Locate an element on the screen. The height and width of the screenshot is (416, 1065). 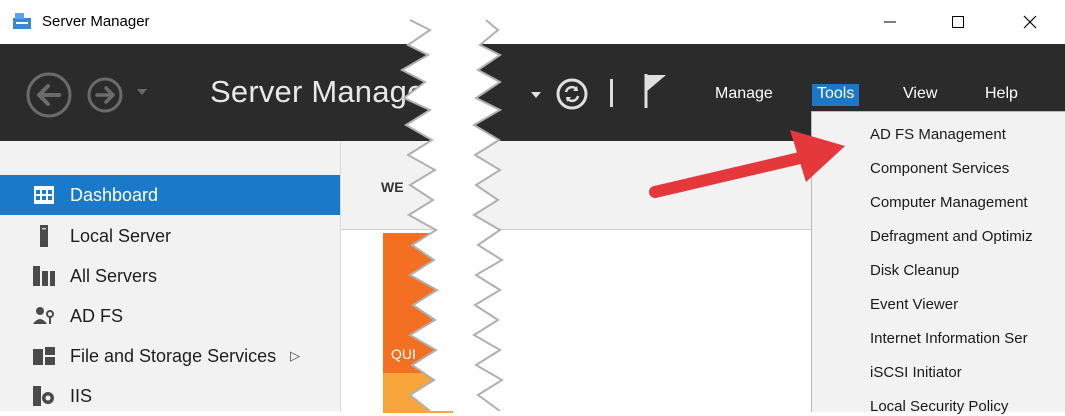
annotation-arrow is located at coordinates (747, 164).